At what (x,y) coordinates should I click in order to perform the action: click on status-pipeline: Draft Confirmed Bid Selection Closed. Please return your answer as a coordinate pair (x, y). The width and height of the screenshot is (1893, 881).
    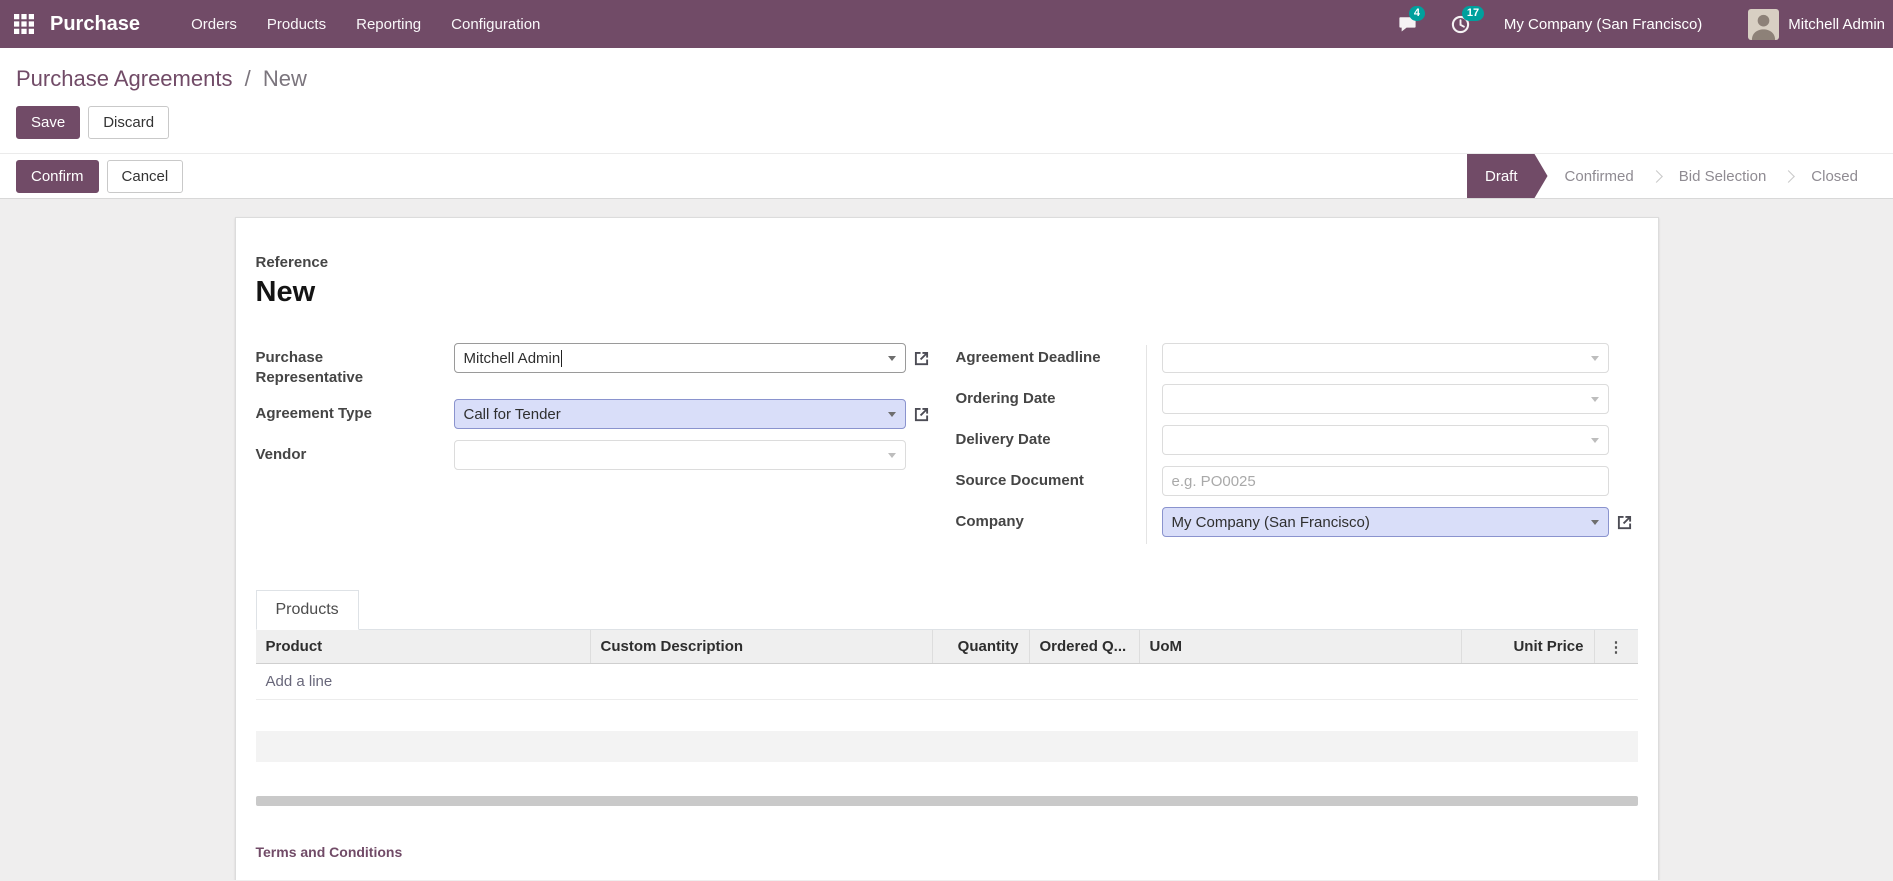
    Looking at the image, I should click on (1680, 176).